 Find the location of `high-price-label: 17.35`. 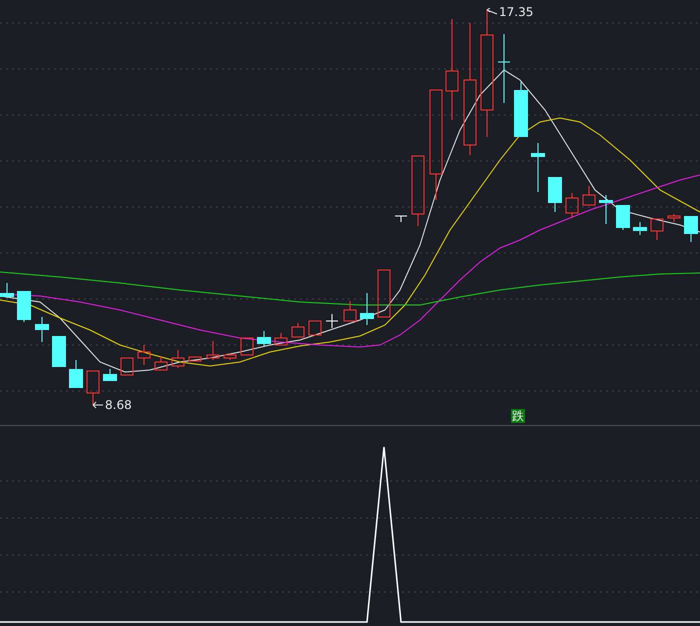

high-price-label: 17.35 is located at coordinates (516, 12).